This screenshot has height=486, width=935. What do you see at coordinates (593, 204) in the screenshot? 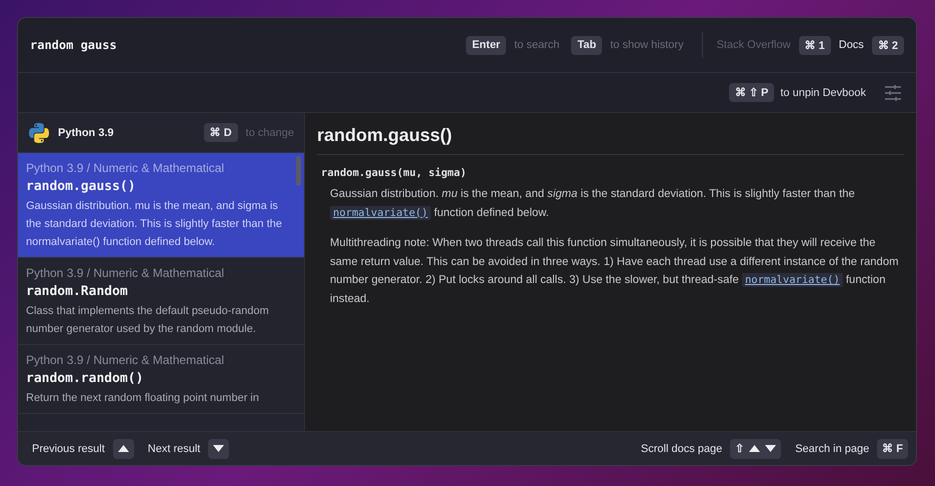
I see `doc-paragraph: Gaussian distribution. mu is the mean, and sigma is the standard deviation. This is slightly faster than the normalvariate() function defined below.` at bounding box center [593, 204].